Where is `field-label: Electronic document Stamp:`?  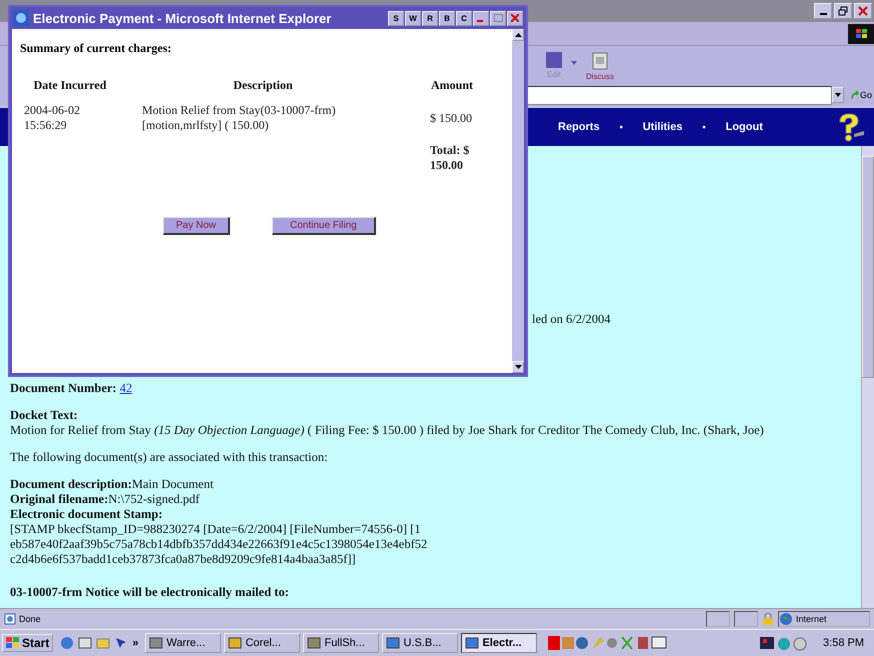
field-label: Electronic document Stamp: is located at coordinates (86, 514).